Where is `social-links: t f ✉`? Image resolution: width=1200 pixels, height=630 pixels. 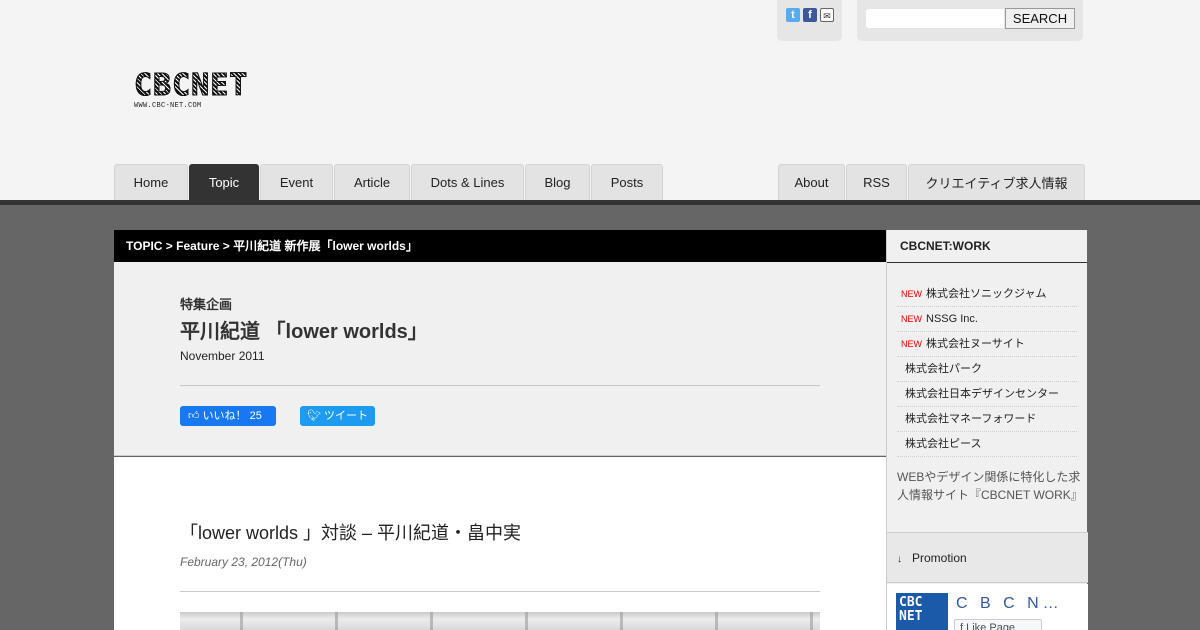 social-links: t f ✉ is located at coordinates (809, 20).